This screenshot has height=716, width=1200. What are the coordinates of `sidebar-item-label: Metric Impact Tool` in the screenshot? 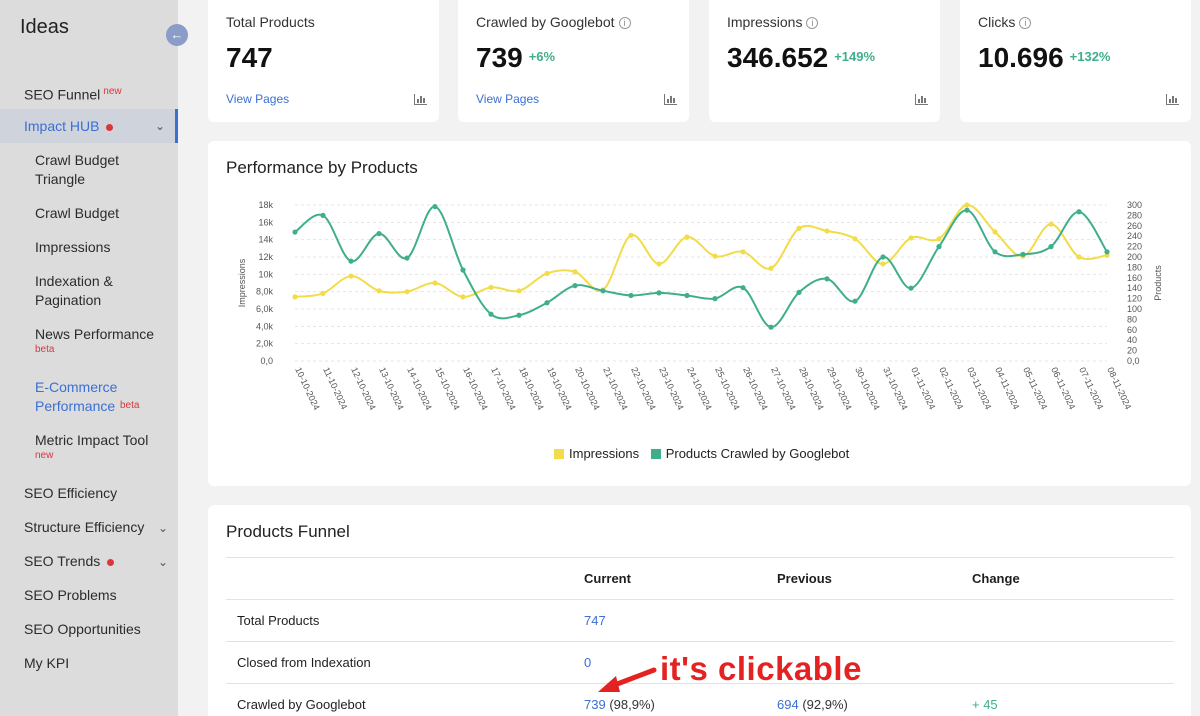 It's located at (92, 440).